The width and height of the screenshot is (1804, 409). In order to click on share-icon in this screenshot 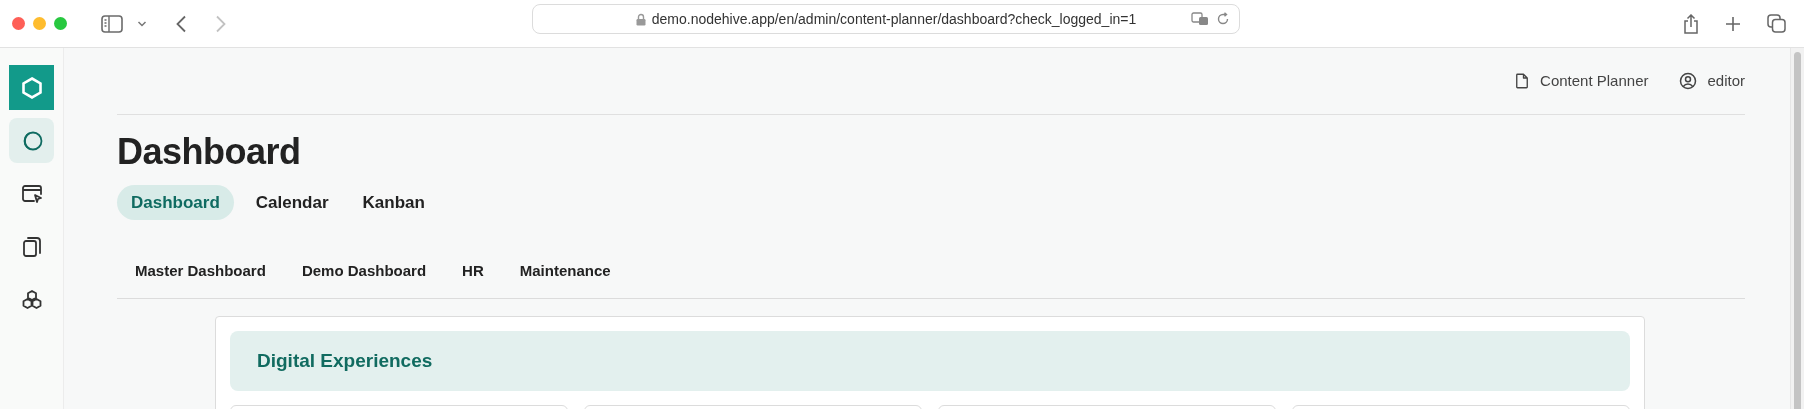, I will do `click(1691, 23)`.